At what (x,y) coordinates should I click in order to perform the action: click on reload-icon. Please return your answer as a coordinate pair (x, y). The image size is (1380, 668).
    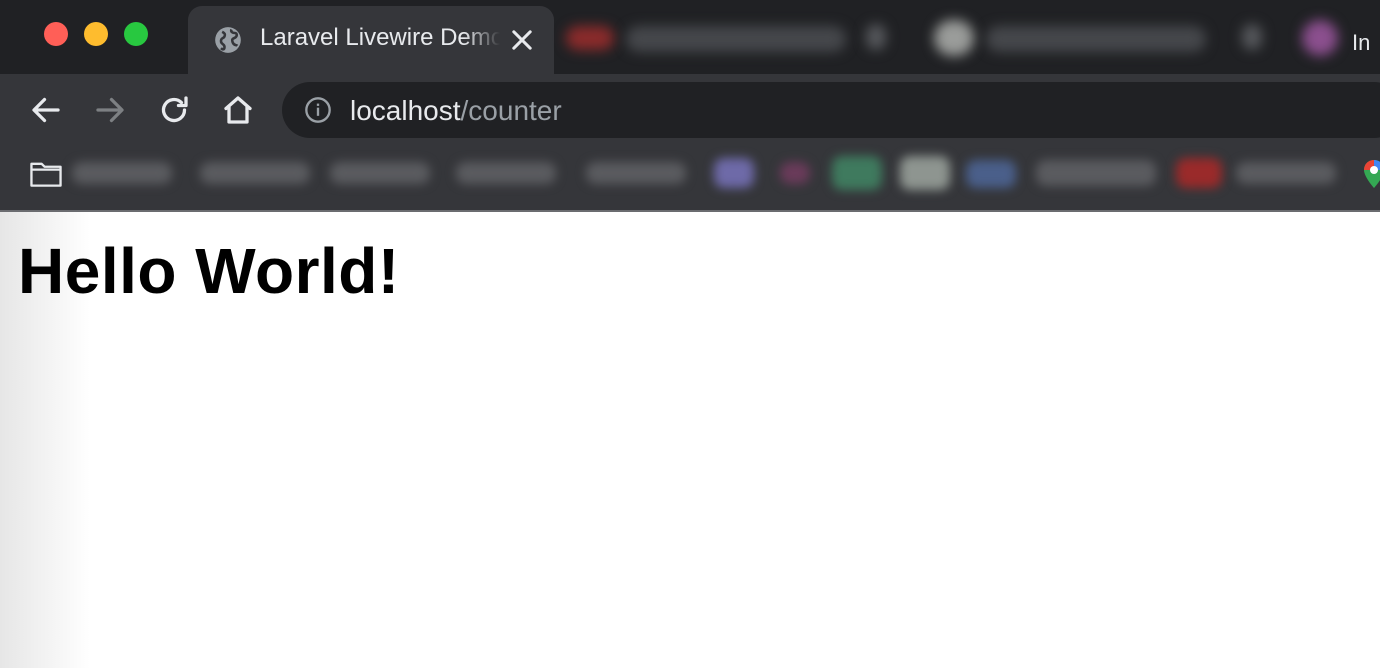
    Looking at the image, I should click on (174, 110).